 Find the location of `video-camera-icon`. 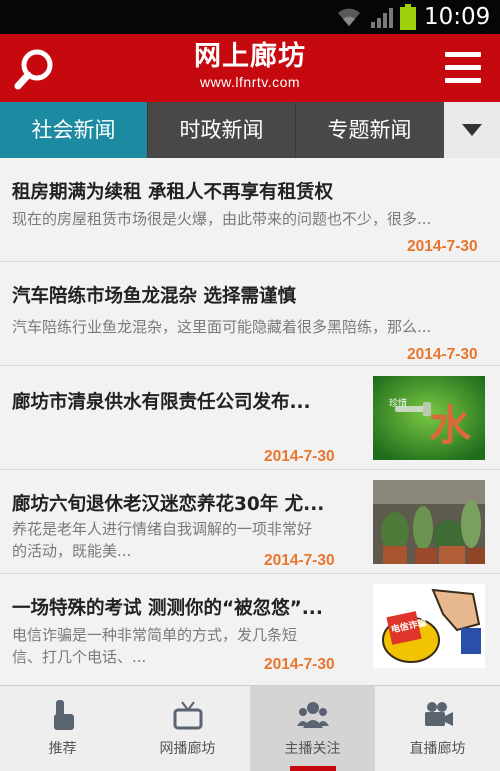

video-camera-icon is located at coordinates (438, 714).